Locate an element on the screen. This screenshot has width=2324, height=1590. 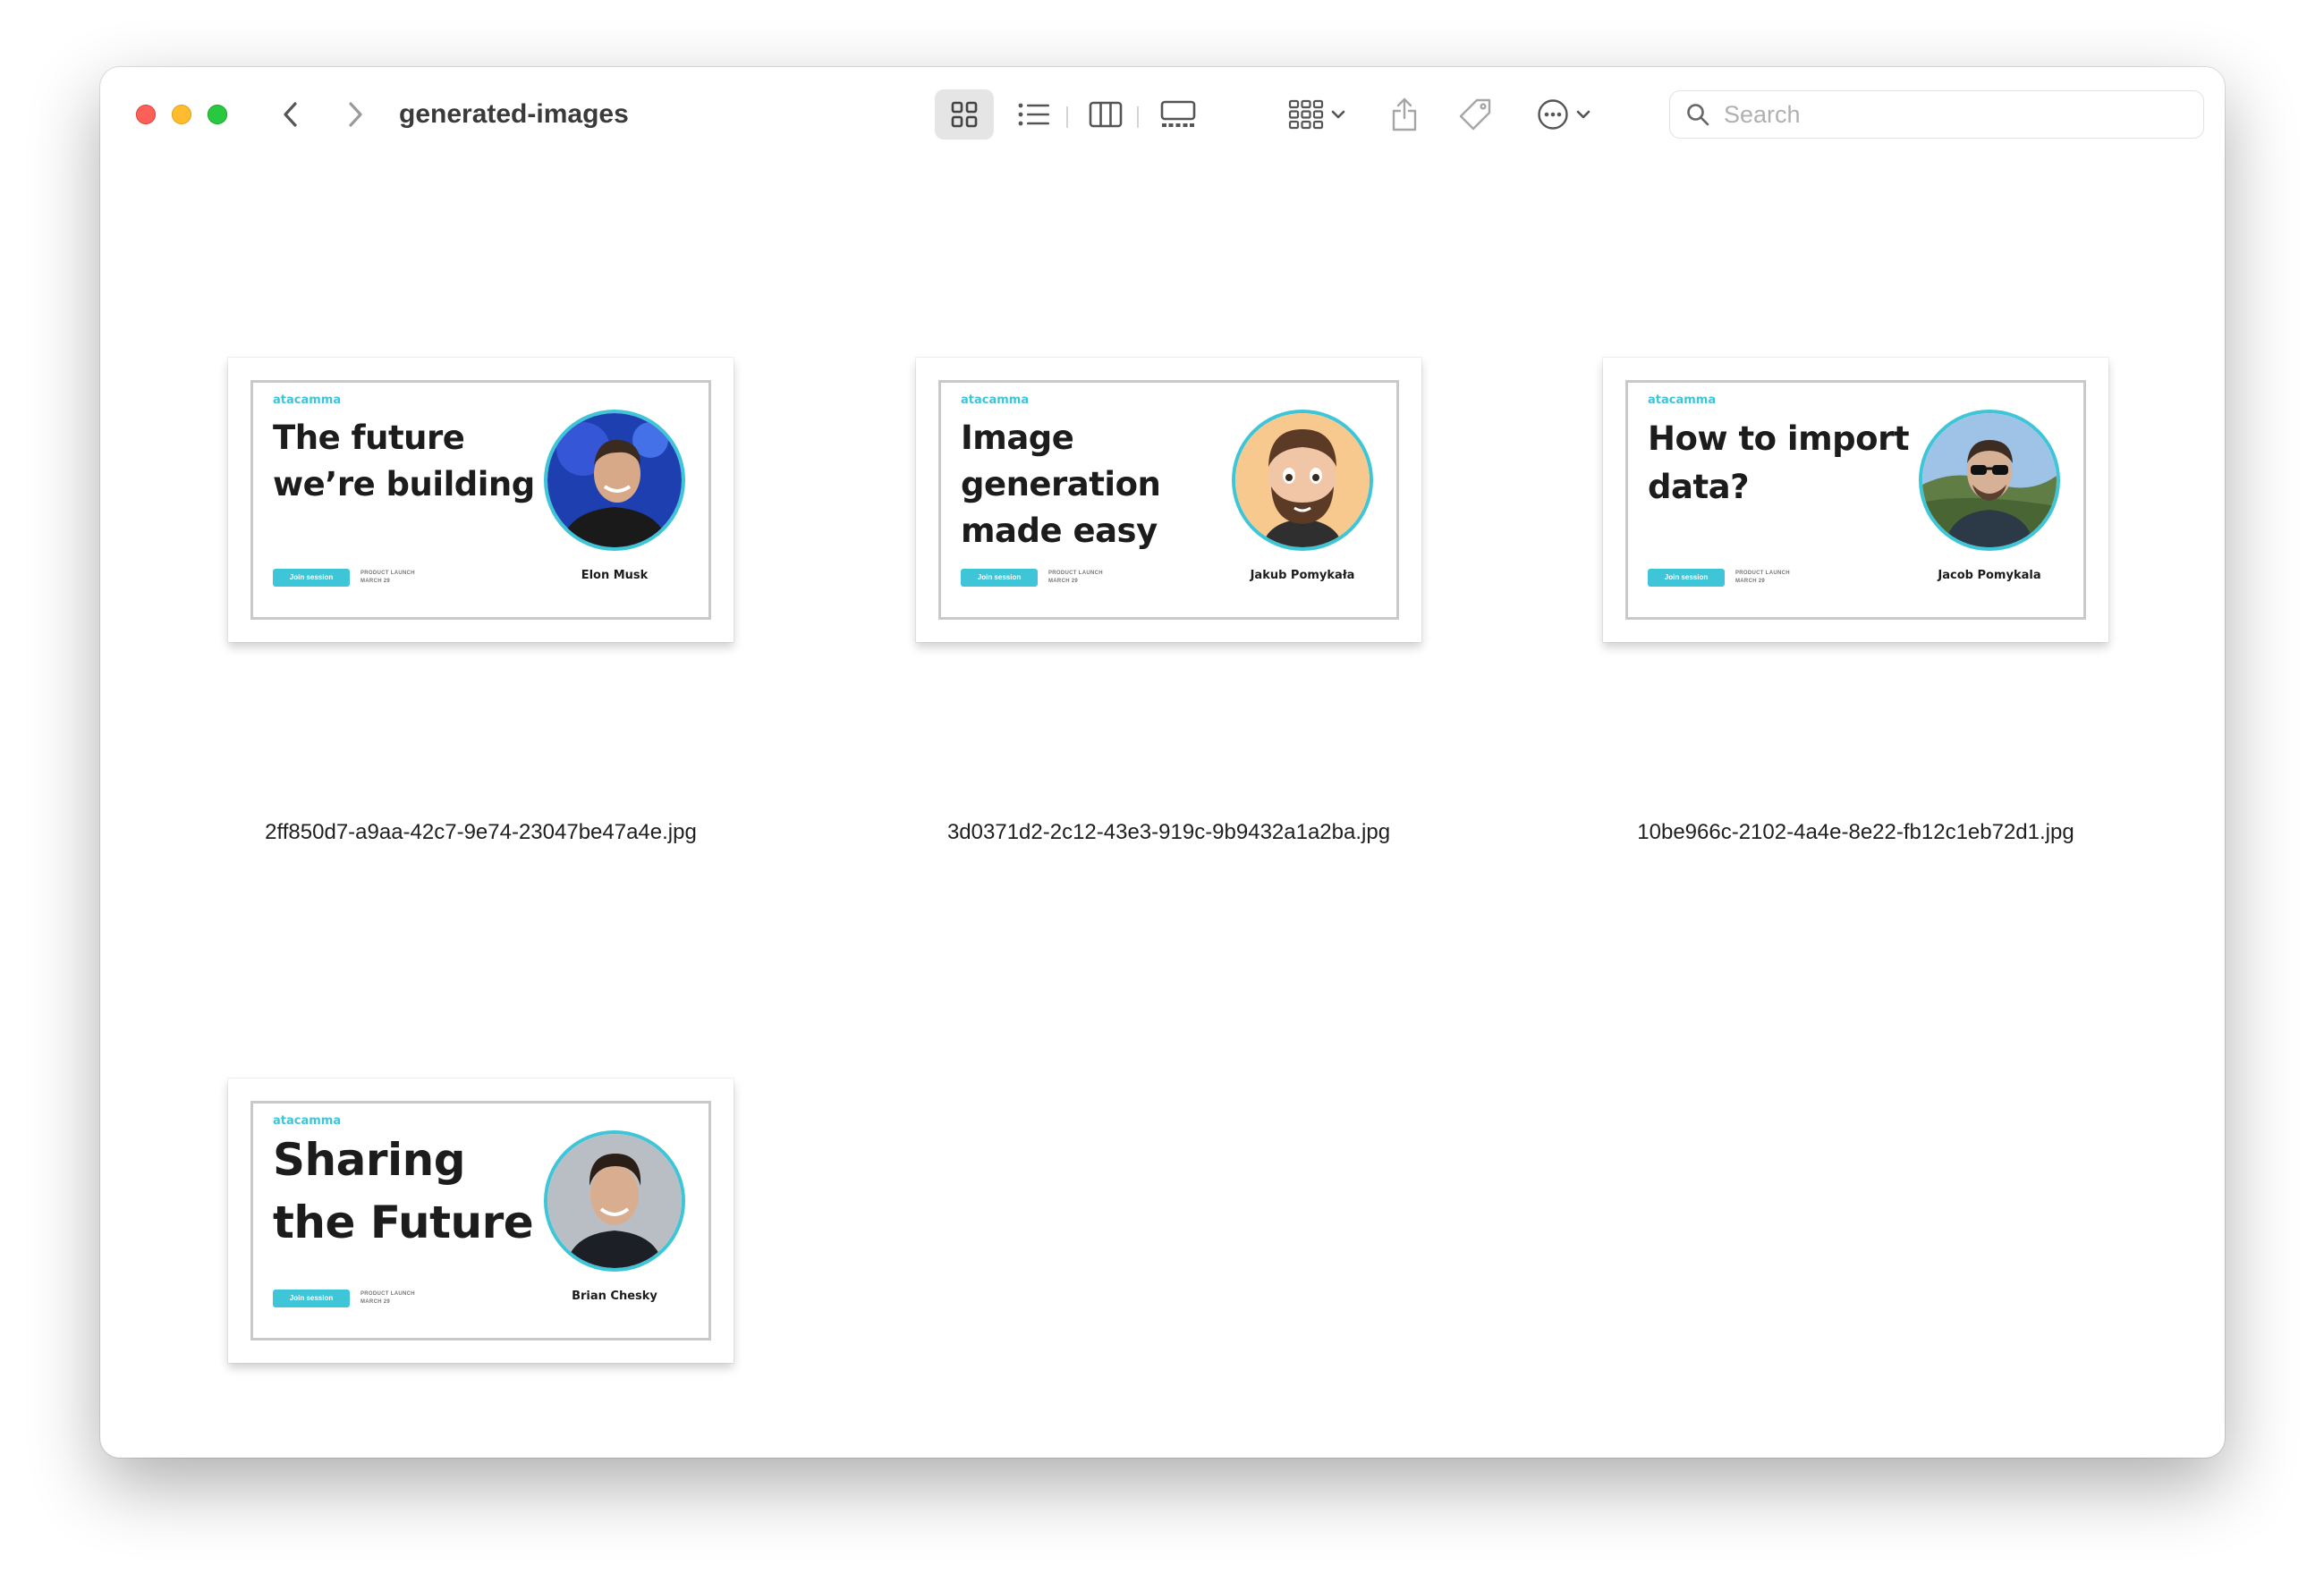
file-name: 3d0371d2-2c12-43e3-919c-9b9432a1a2ba.jpg is located at coordinates (1169, 832).